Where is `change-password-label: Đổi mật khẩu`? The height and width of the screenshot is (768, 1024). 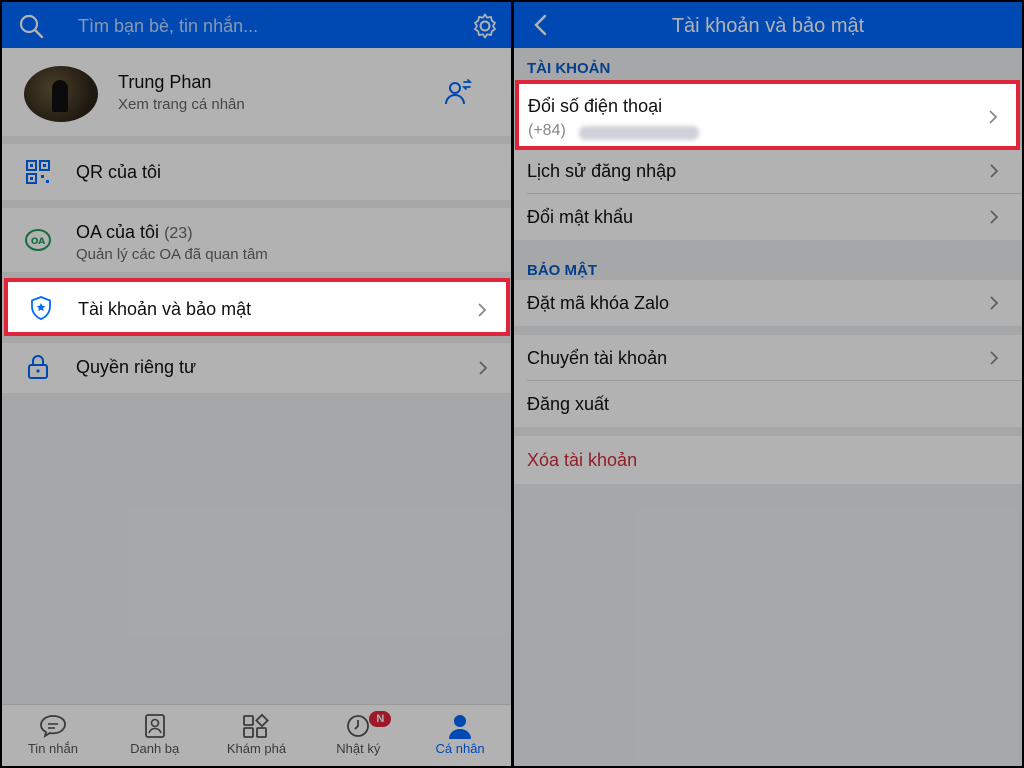 change-password-label: Đổi mật khẩu is located at coordinates (580, 217).